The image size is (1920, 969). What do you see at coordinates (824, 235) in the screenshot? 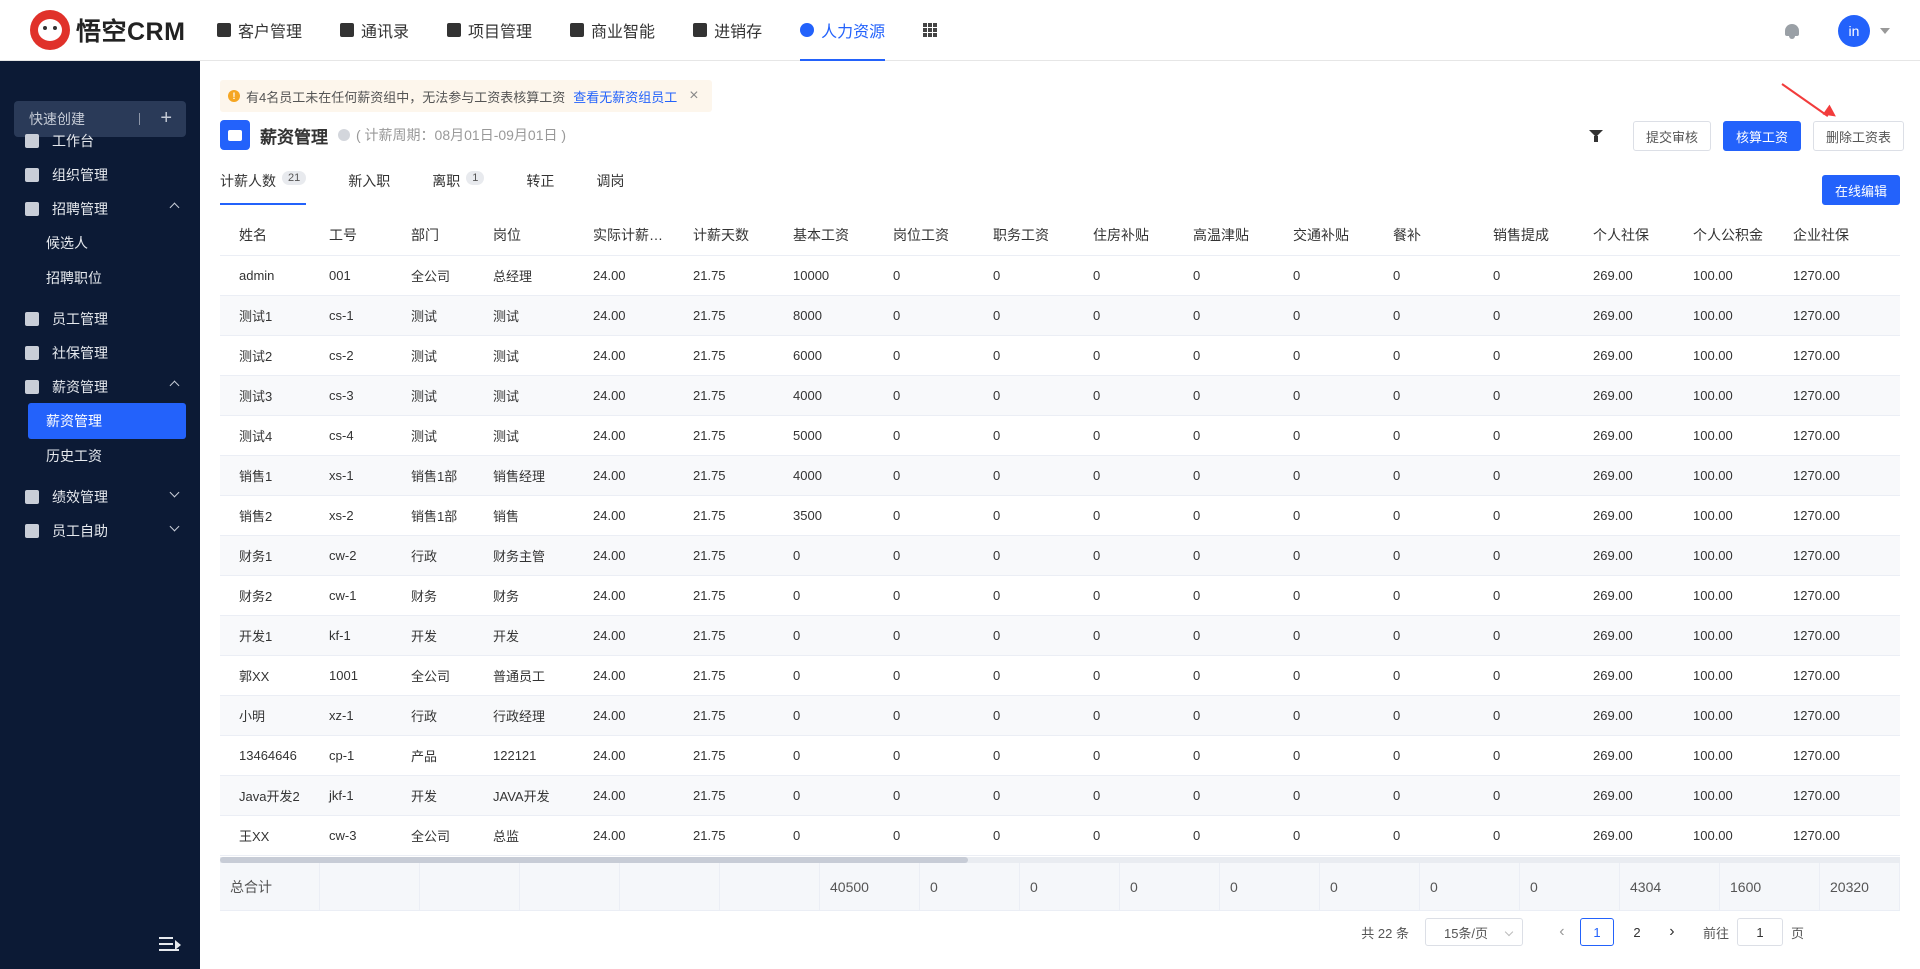
I see `column-header: 基本工资` at bounding box center [824, 235].